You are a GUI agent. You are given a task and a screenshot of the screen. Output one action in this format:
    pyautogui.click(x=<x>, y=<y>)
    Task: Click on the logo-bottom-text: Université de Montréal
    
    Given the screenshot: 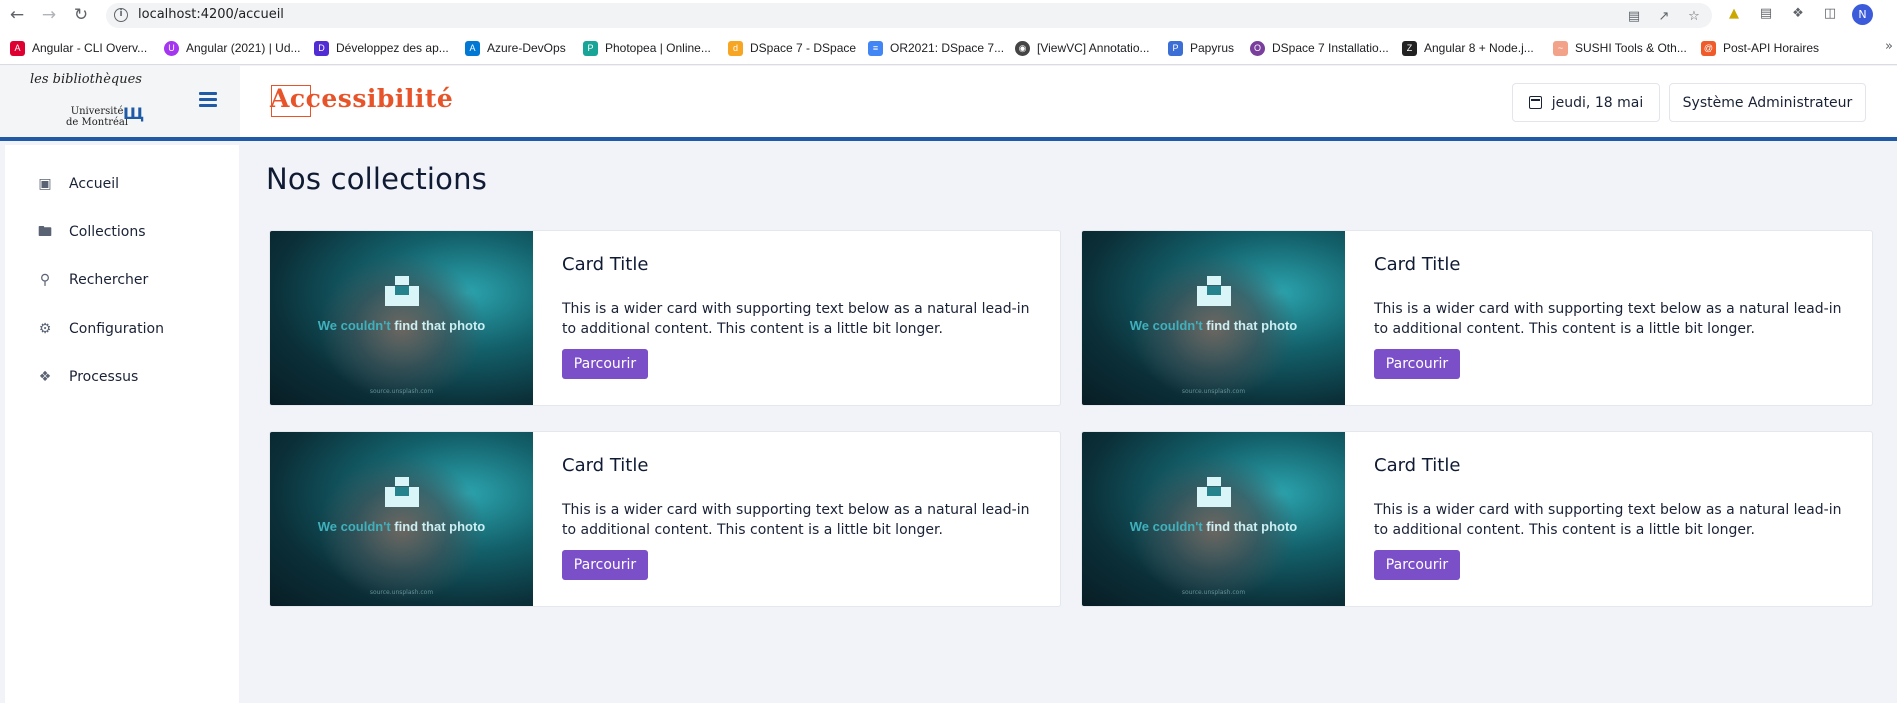 What is the action you would take?
    pyautogui.click(x=97, y=117)
    